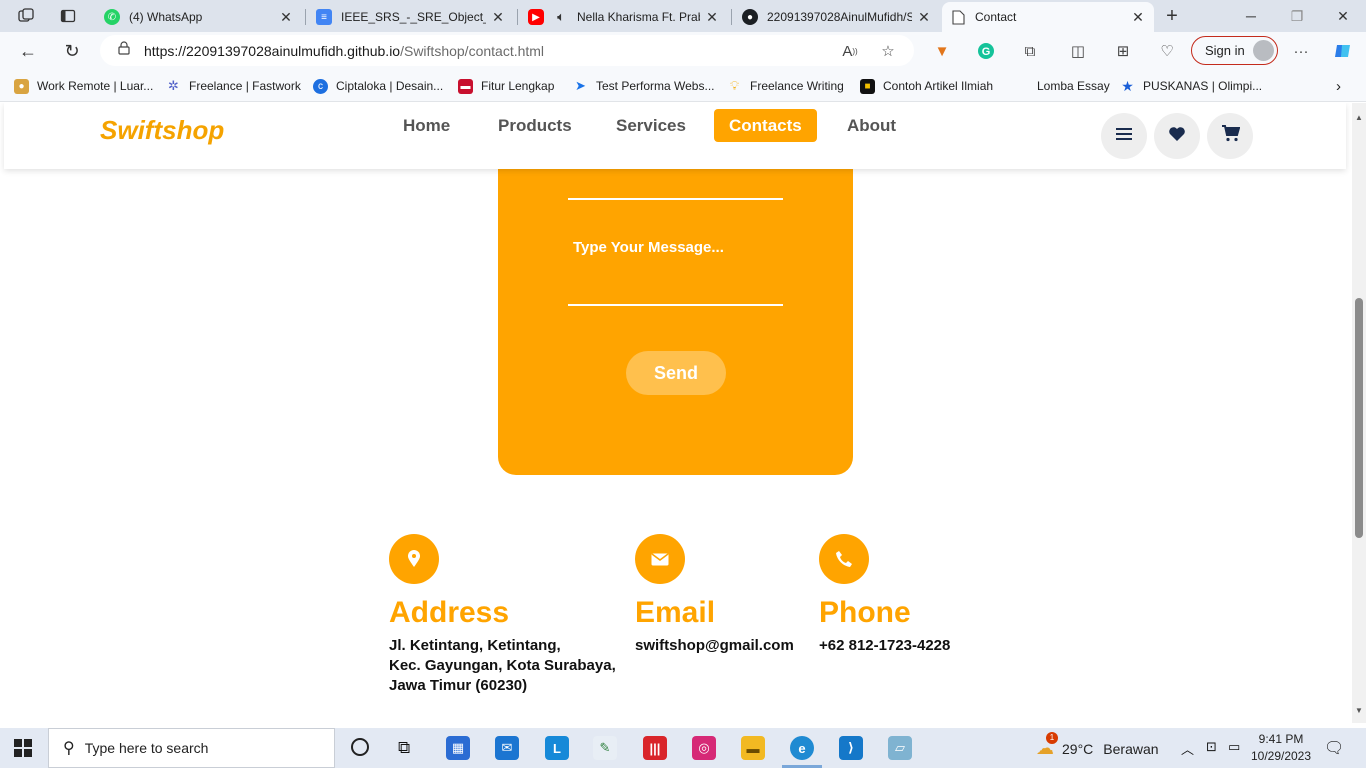  What do you see at coordinates (865, 612) in the screenshot?
I see `phone-title: Phone` at bounding box center [865, 612].